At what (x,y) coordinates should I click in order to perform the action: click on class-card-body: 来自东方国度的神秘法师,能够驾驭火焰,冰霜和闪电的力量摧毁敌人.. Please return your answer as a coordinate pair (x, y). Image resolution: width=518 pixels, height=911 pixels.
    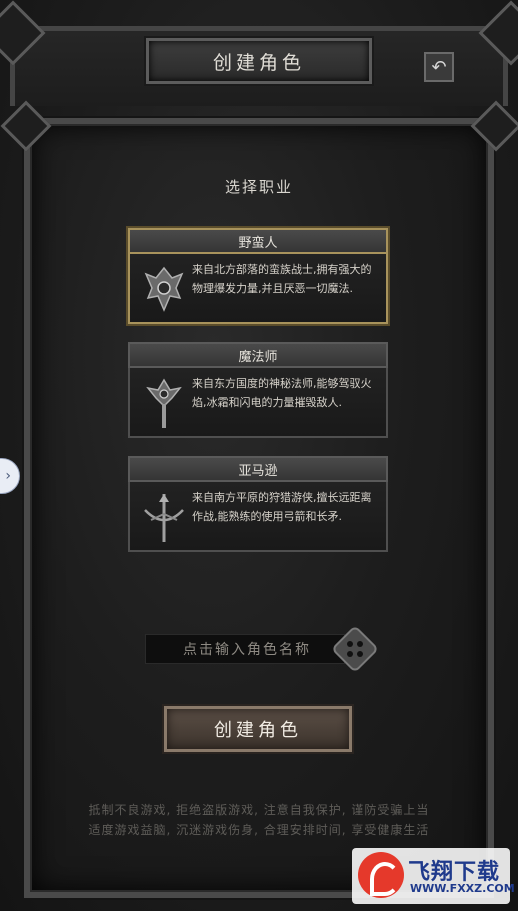
    Looking at the image, I should click on (258, 403).